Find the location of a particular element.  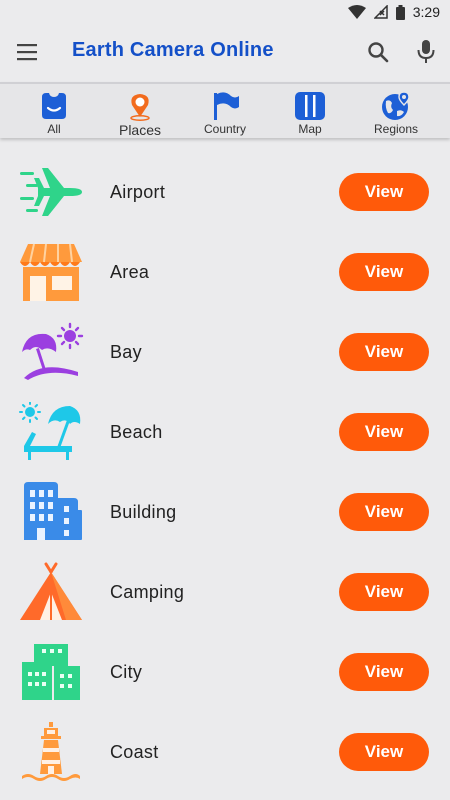

map-icon is located at coordinates (310, 106).